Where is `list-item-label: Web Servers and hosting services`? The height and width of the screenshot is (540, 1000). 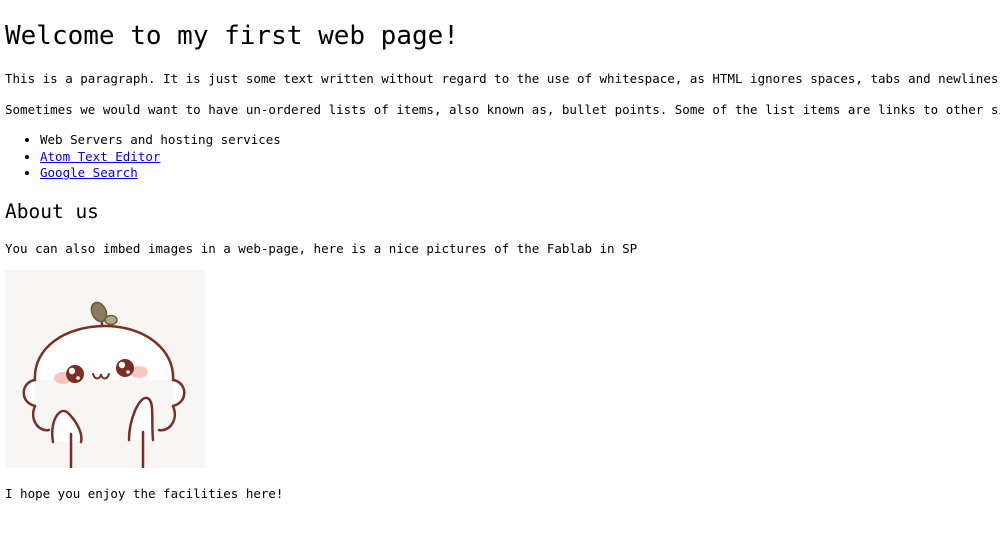
list-item-label: Web Servers and hosting services is located at coordinates (160, 139).